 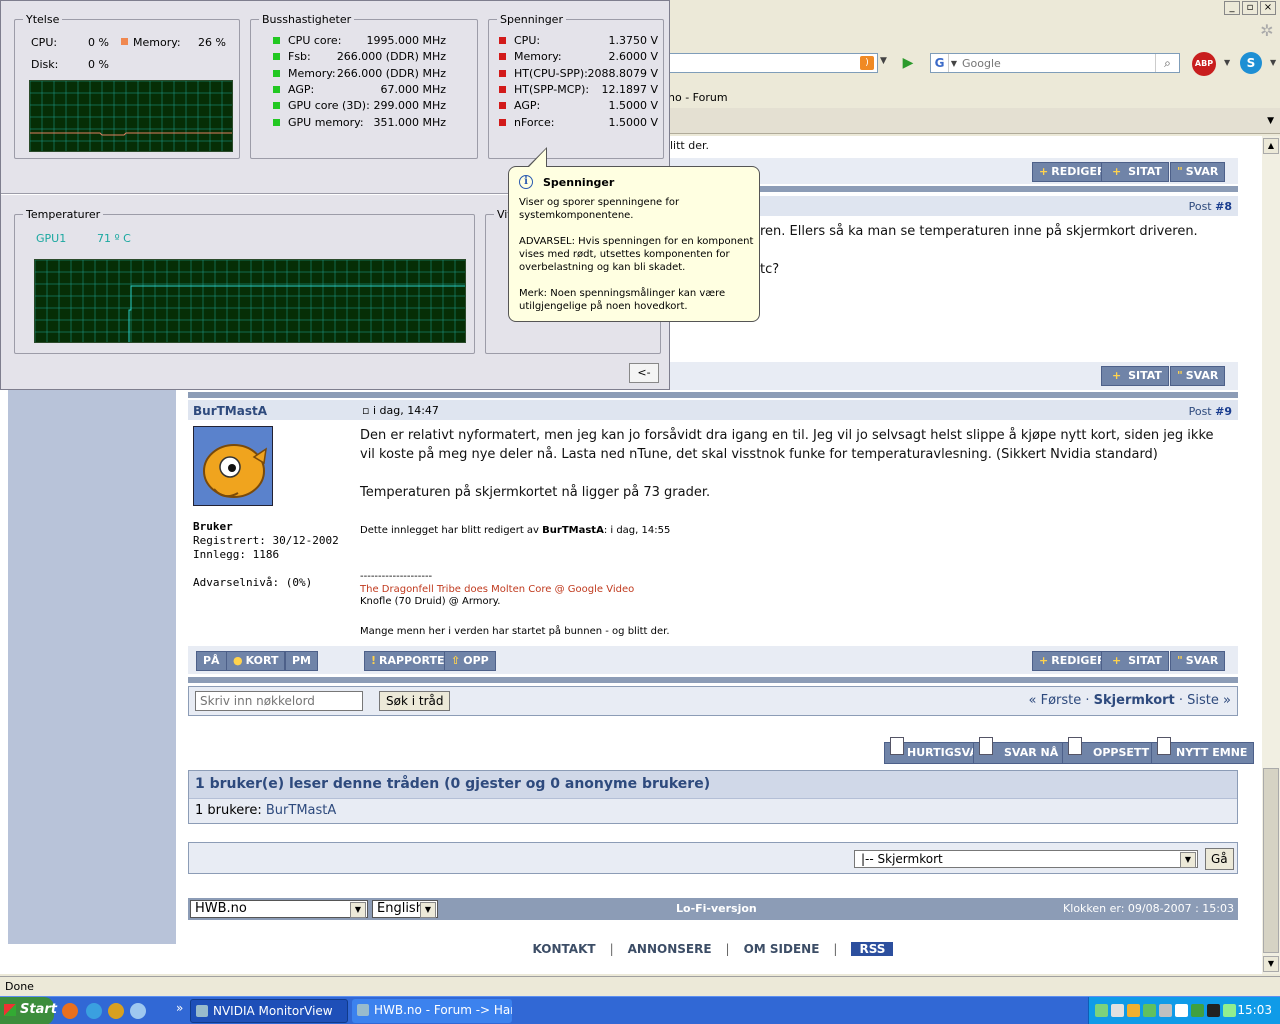 What do you see at coordinates (713, 858) in the screenshot?
I see `forum-jump: |-- Skjermkort Gå` at bounding box center [713, 858].